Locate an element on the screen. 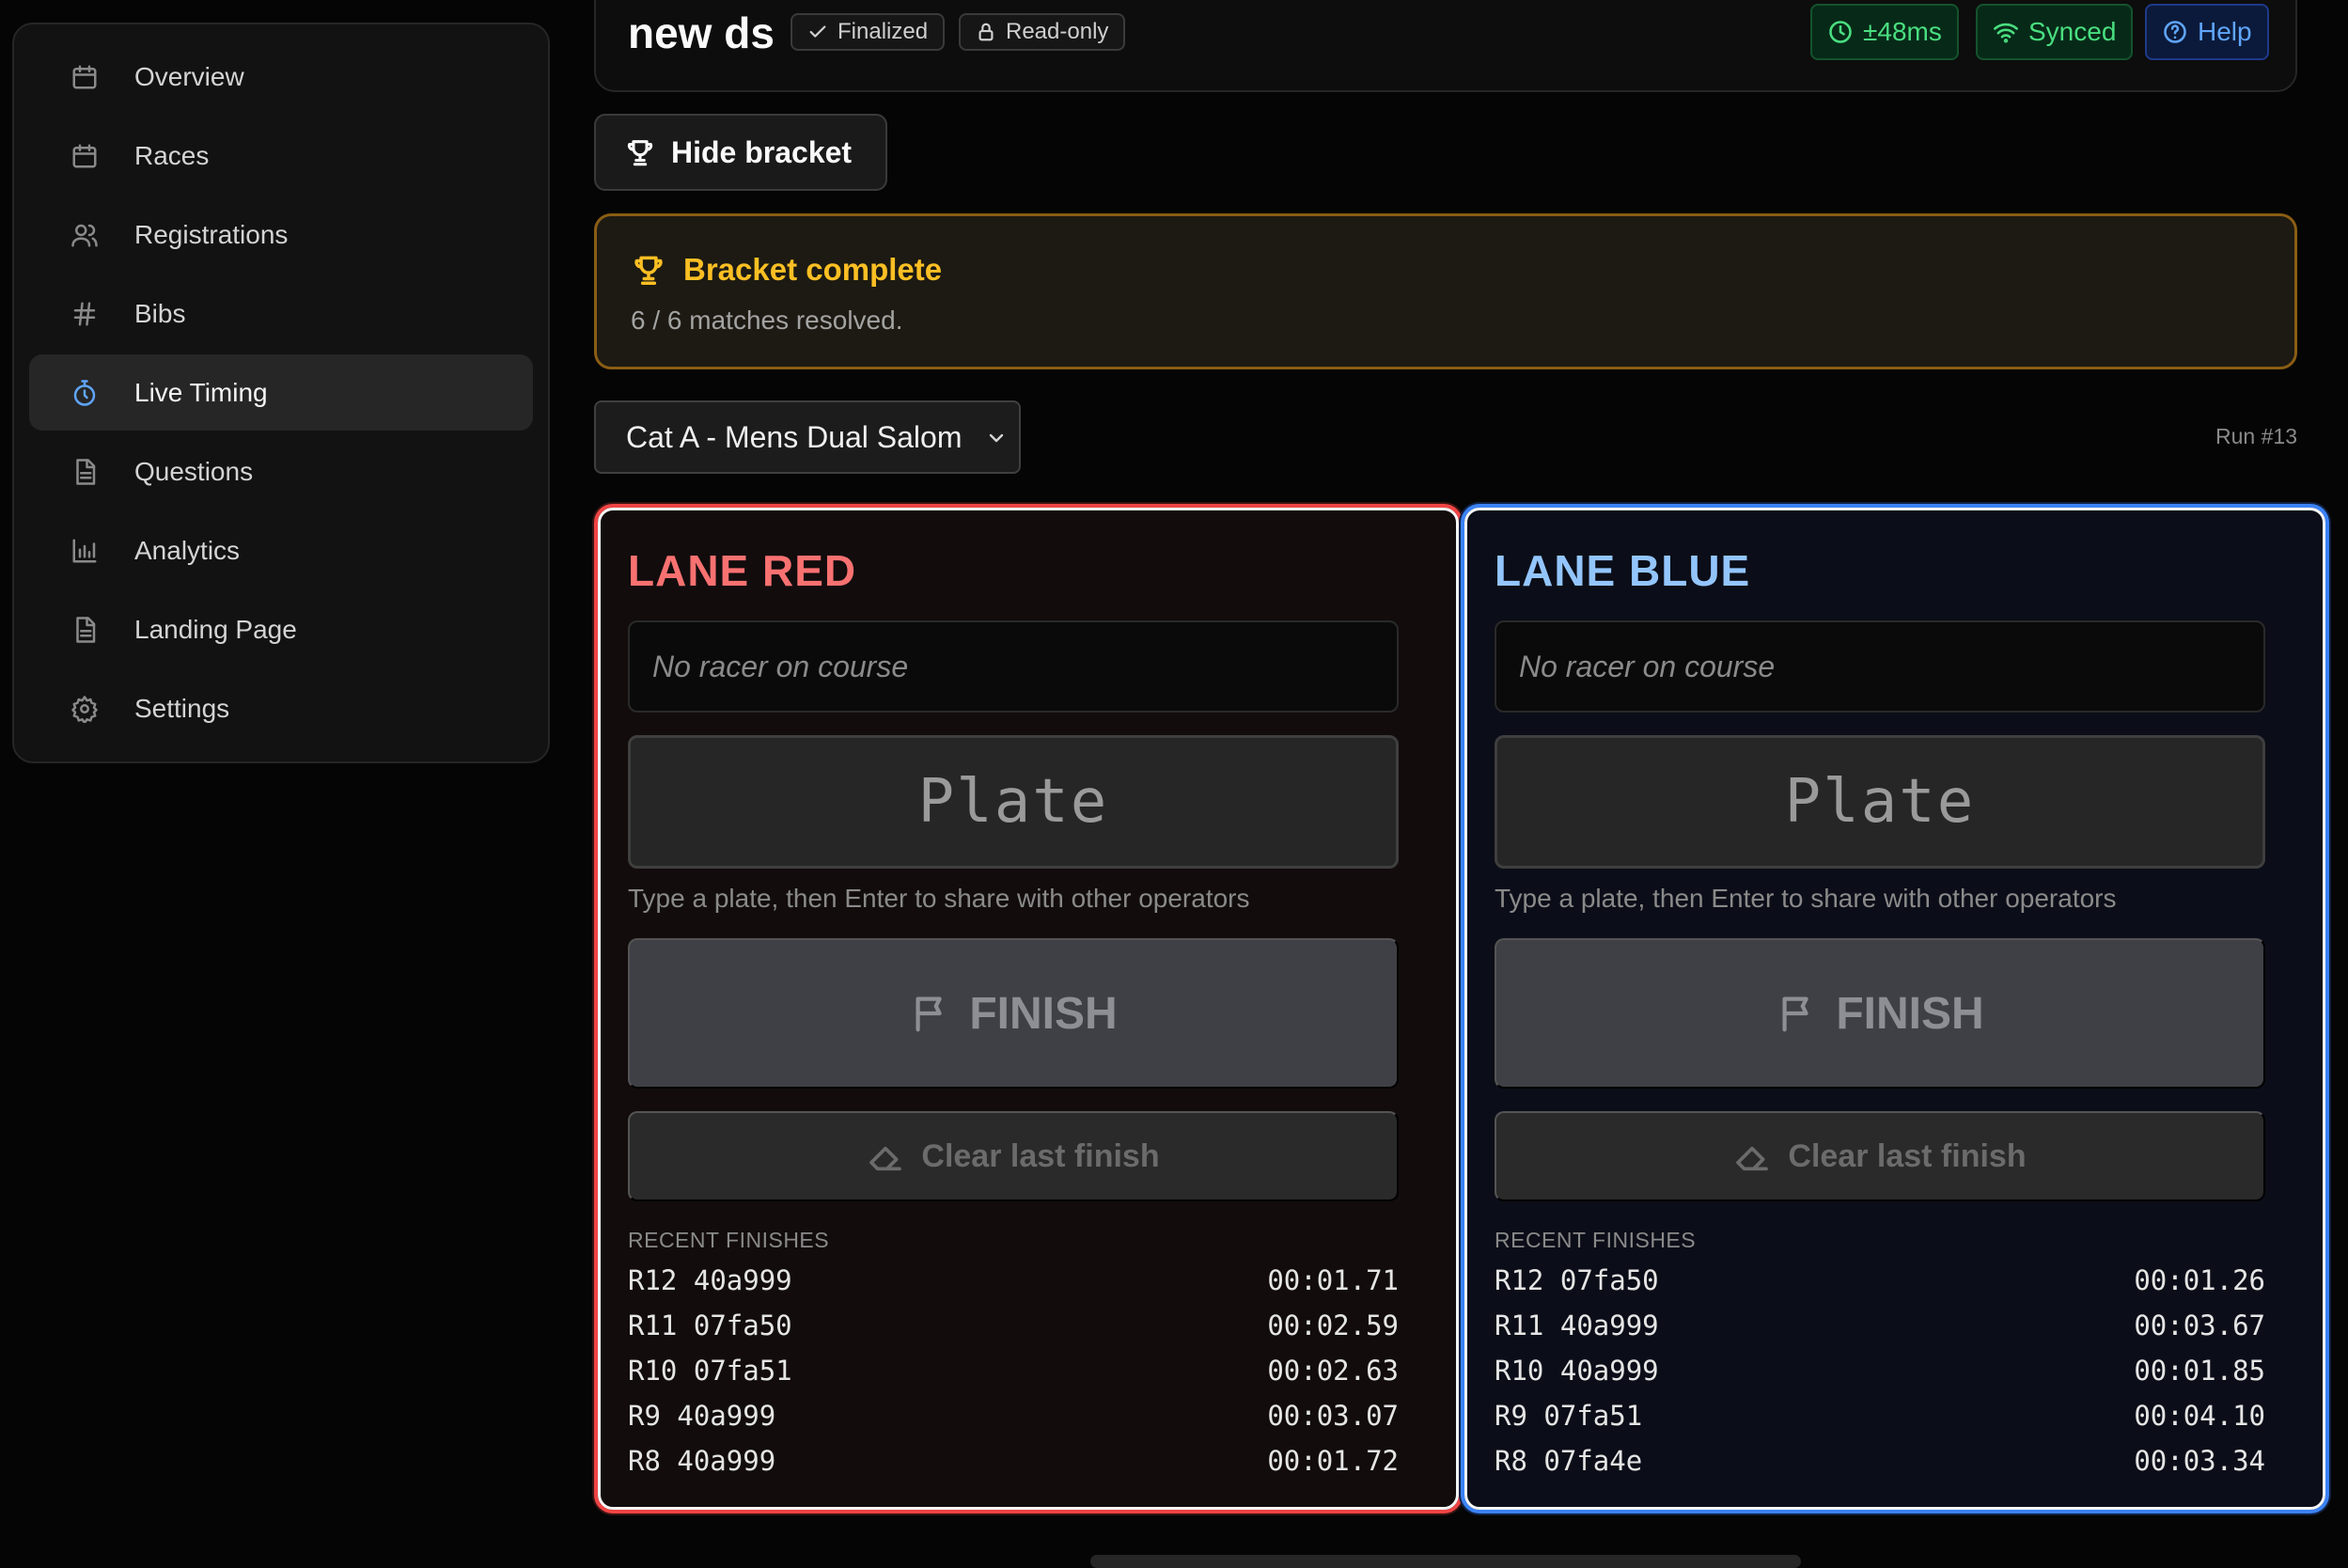 The image size is (2348, 1568). list-item: R8 07fa4e 00:03.34 is located at coordinates (1880, 1460).